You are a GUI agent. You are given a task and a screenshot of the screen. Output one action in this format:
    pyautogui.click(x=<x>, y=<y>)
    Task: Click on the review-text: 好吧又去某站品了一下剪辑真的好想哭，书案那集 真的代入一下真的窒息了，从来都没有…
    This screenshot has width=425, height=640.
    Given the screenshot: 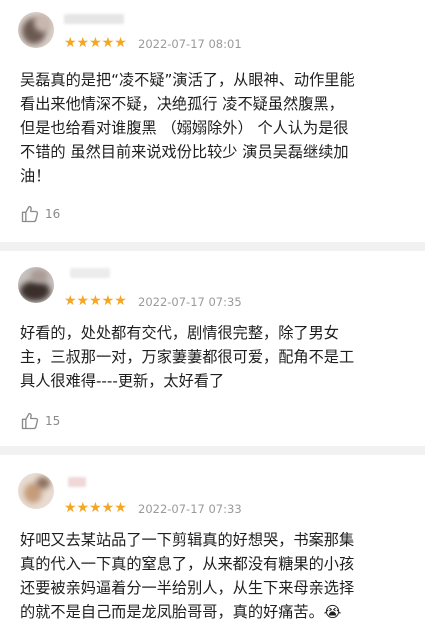 What is the action you would take?
    pyautogui.click(x=187, y=576)
    